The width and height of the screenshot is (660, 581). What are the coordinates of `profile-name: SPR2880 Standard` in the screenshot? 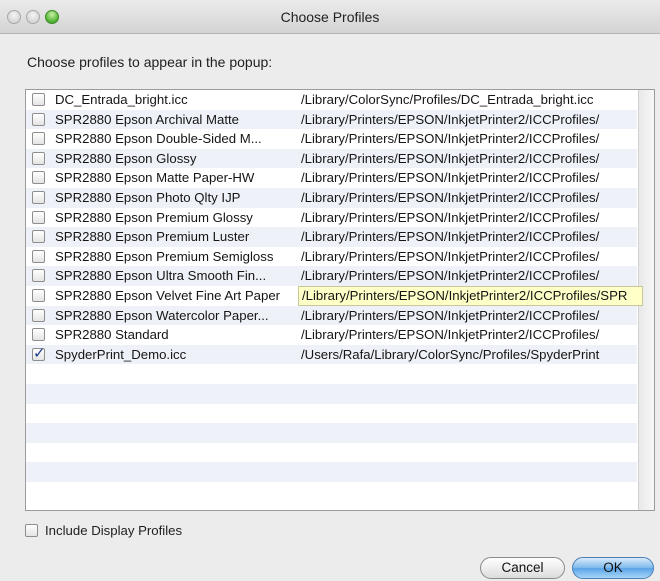 It's located at (112, 335).